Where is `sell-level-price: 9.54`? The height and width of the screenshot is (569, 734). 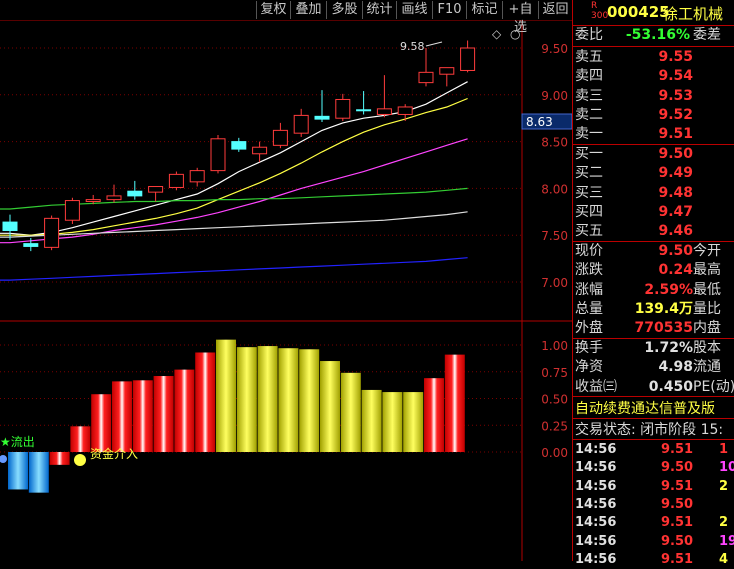 sell-level-price: 9.54 is located at coordinates (675, 76).